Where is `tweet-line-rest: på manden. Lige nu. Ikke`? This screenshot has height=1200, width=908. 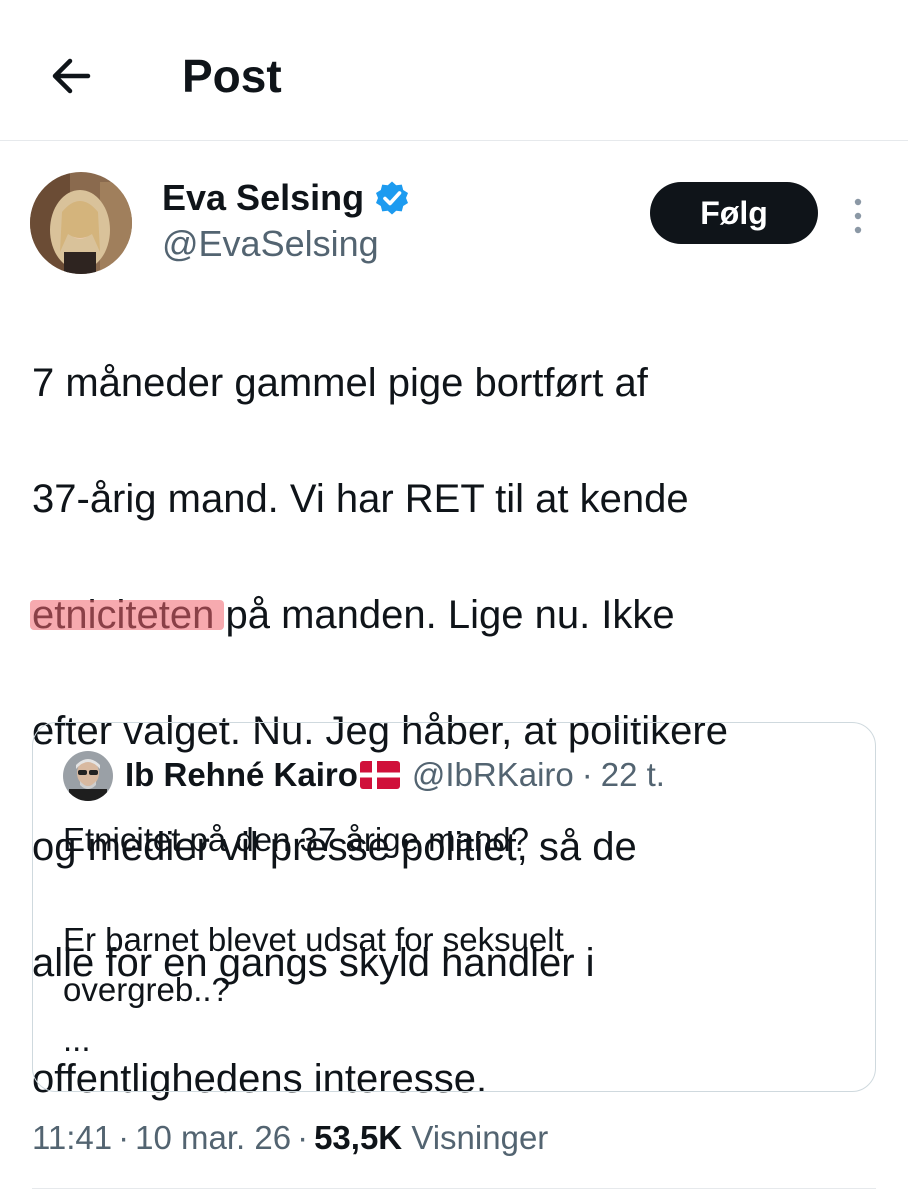
tweet-line-rest: på manden. Lige nu. Ikke is located at coordinates (444, 615).